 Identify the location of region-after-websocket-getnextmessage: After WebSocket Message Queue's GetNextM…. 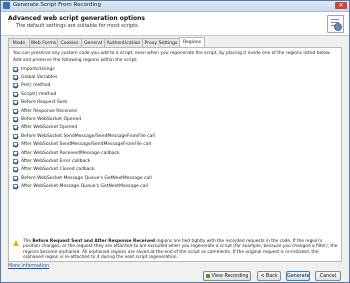
(84, 186).